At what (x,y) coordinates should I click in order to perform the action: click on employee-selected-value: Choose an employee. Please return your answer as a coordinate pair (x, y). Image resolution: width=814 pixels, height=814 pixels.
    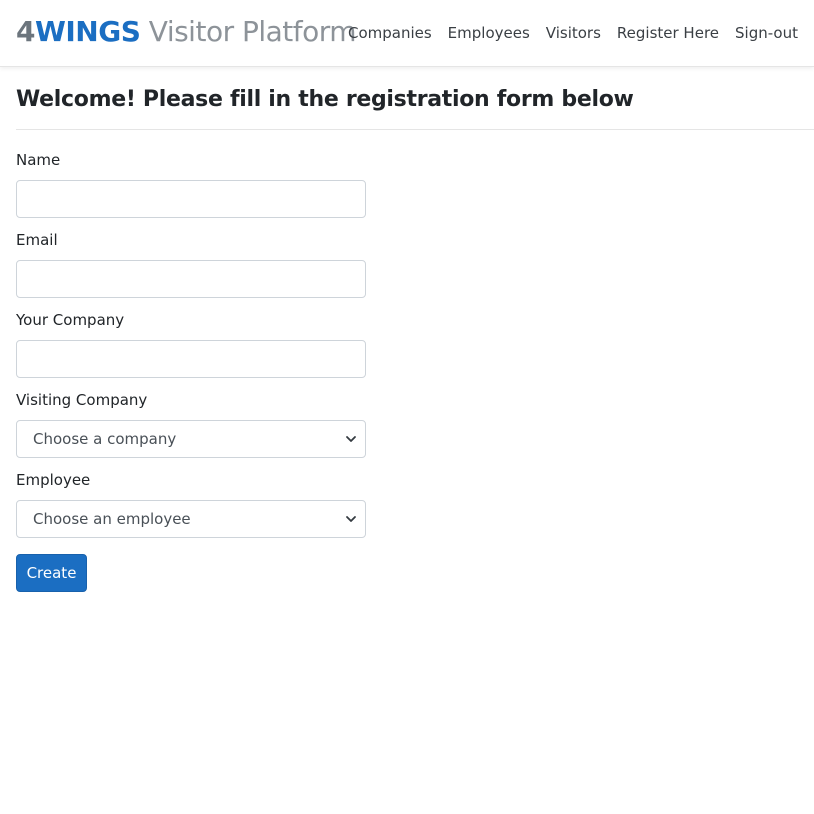
    Looking at the image, I should click on (112, 519).